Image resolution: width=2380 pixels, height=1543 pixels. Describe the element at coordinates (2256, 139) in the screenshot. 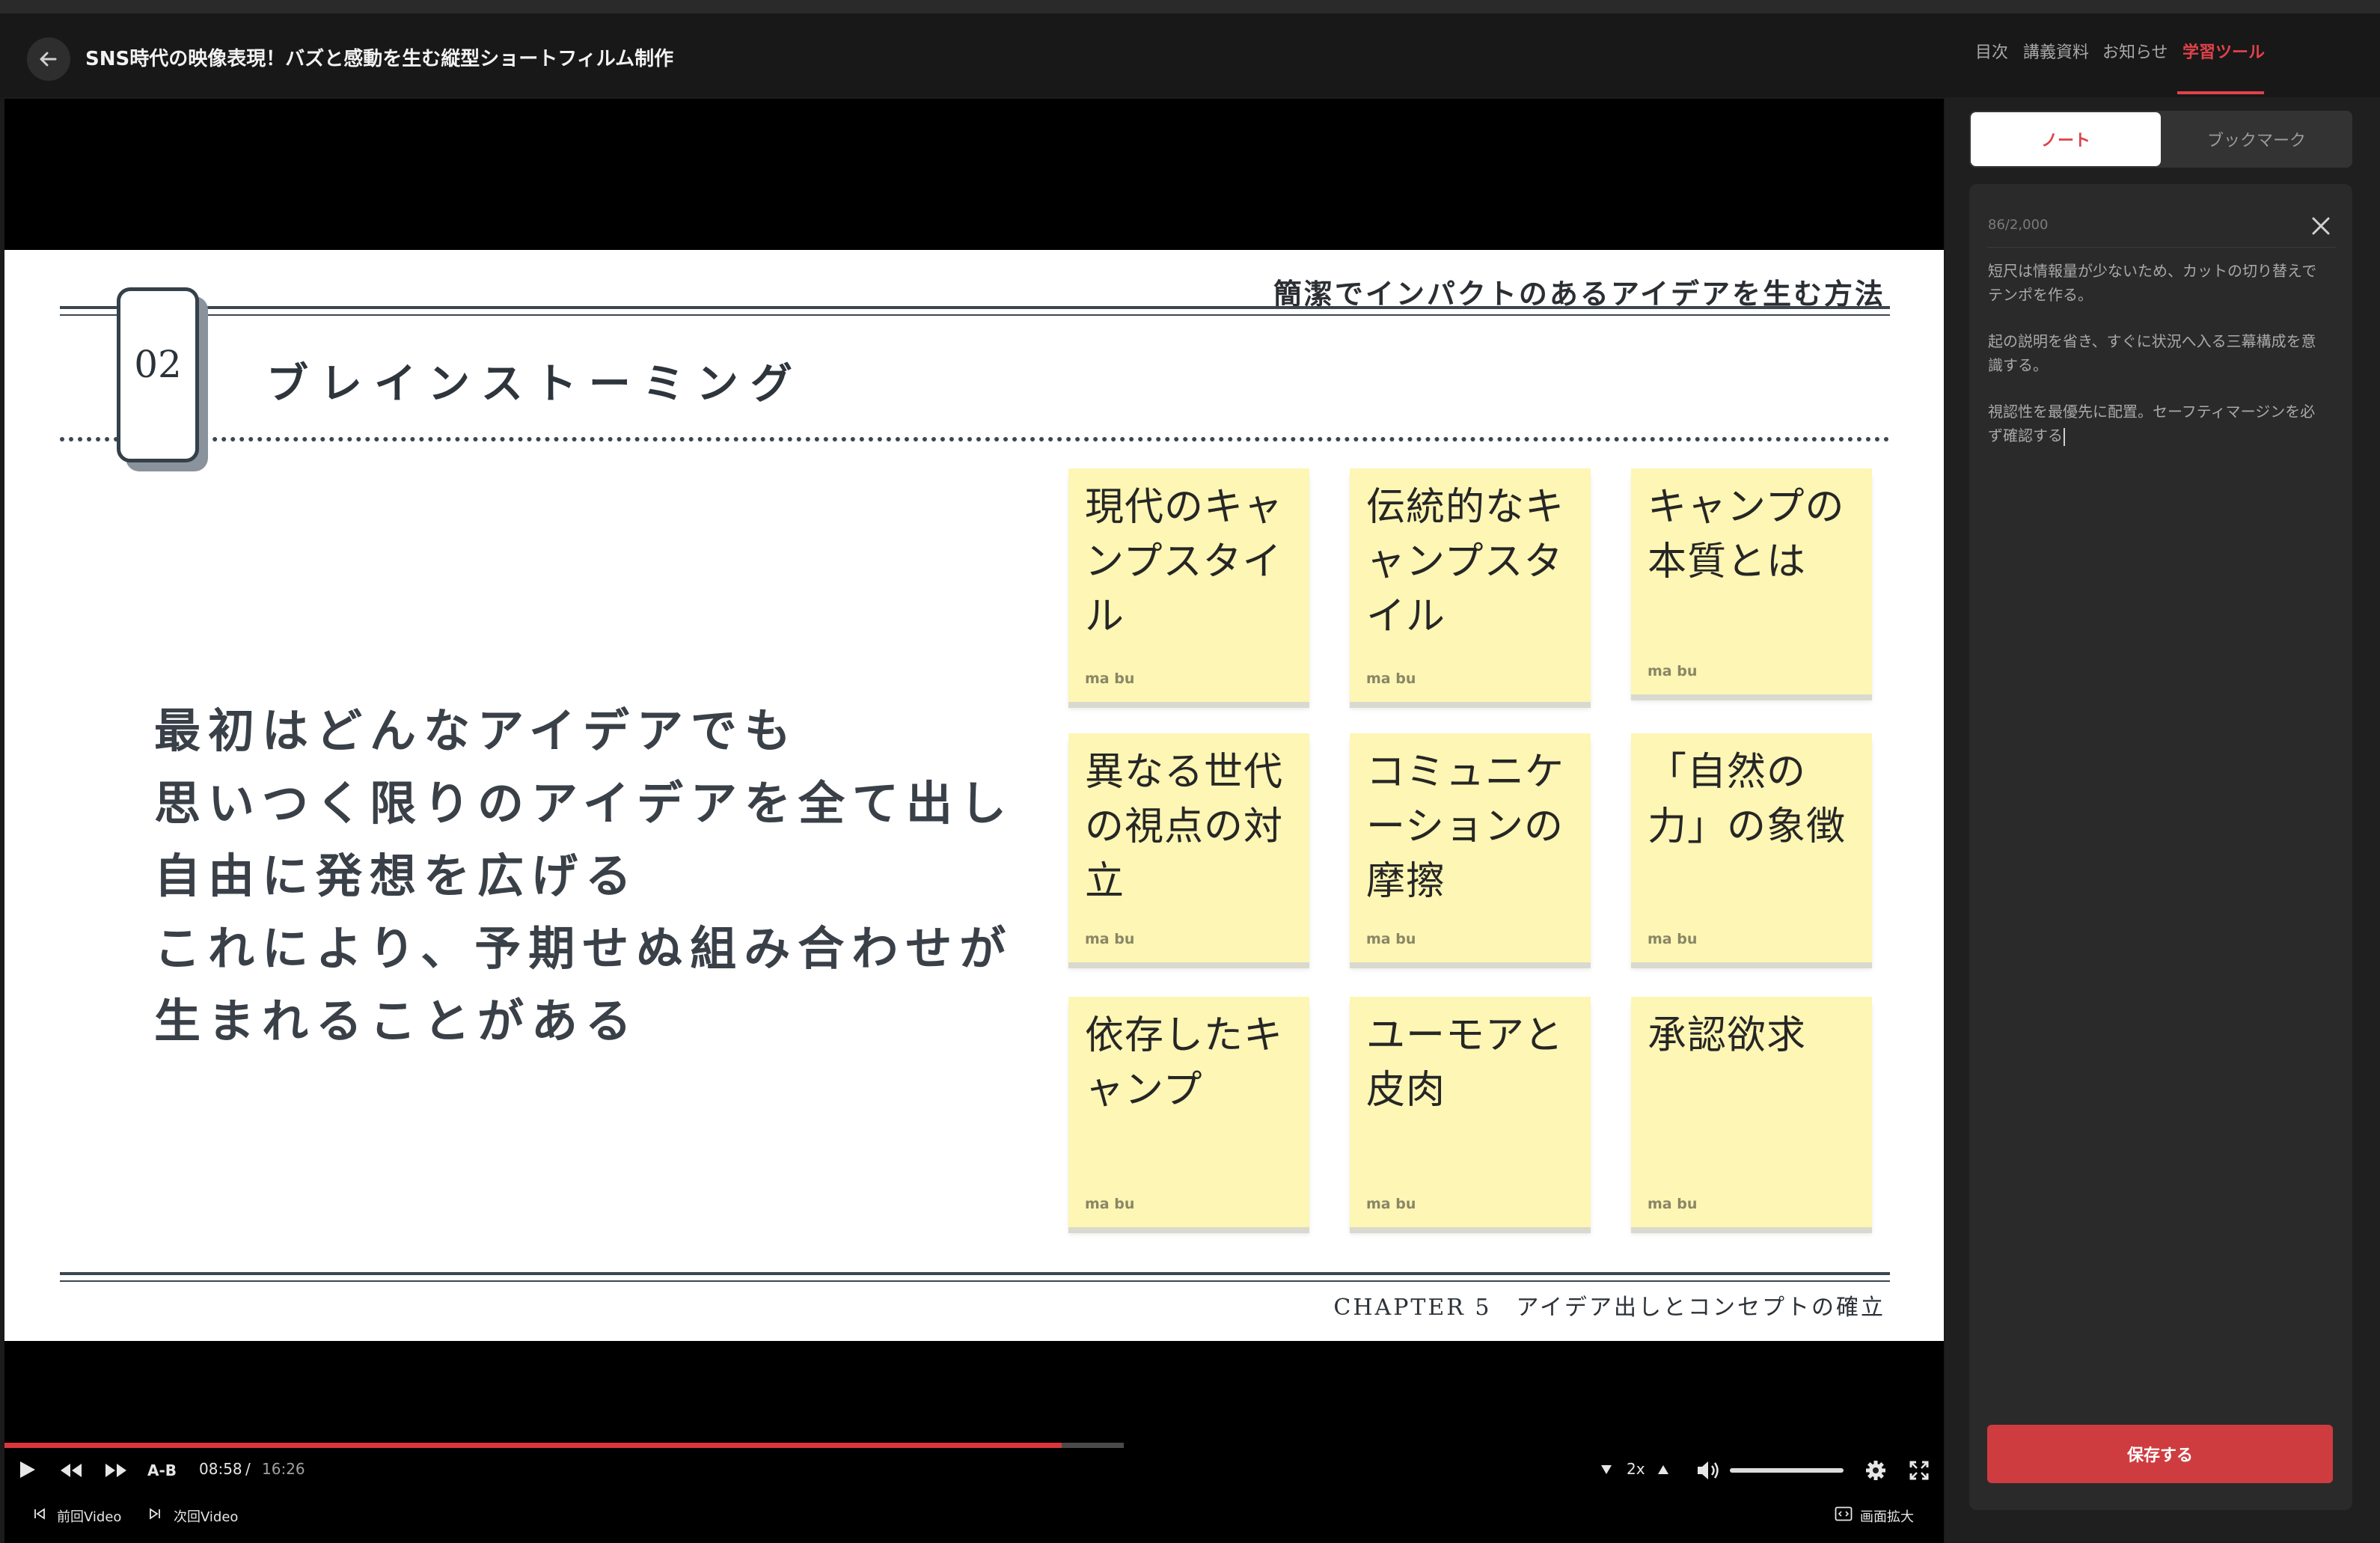

I see `tab-bookmark: ブックマーク` at that location.